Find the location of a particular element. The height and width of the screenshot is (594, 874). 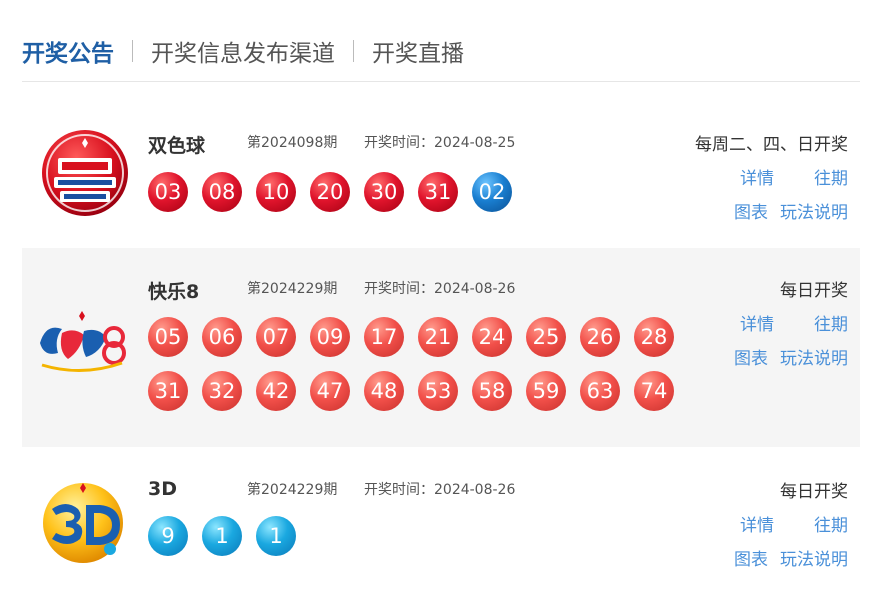

number-ball: 74 is located at coordinates (654, 391).